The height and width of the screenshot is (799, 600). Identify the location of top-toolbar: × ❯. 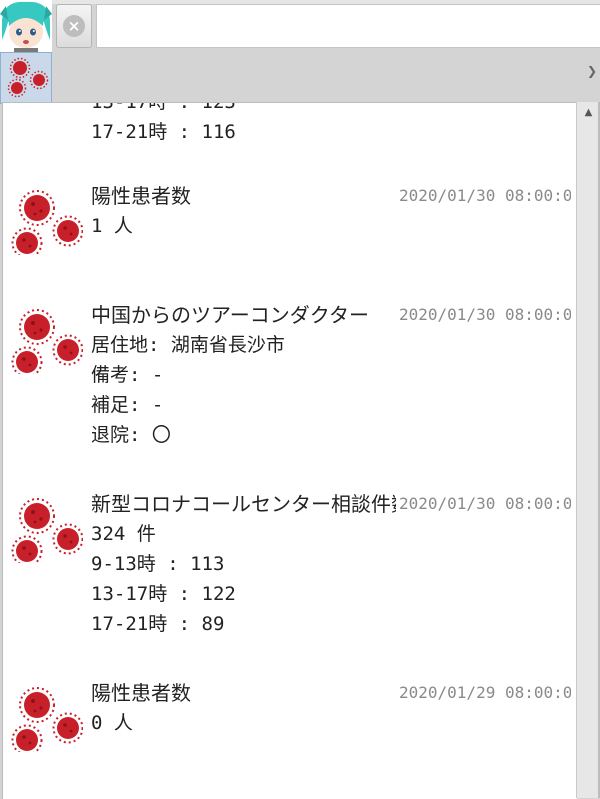
(300, 52).